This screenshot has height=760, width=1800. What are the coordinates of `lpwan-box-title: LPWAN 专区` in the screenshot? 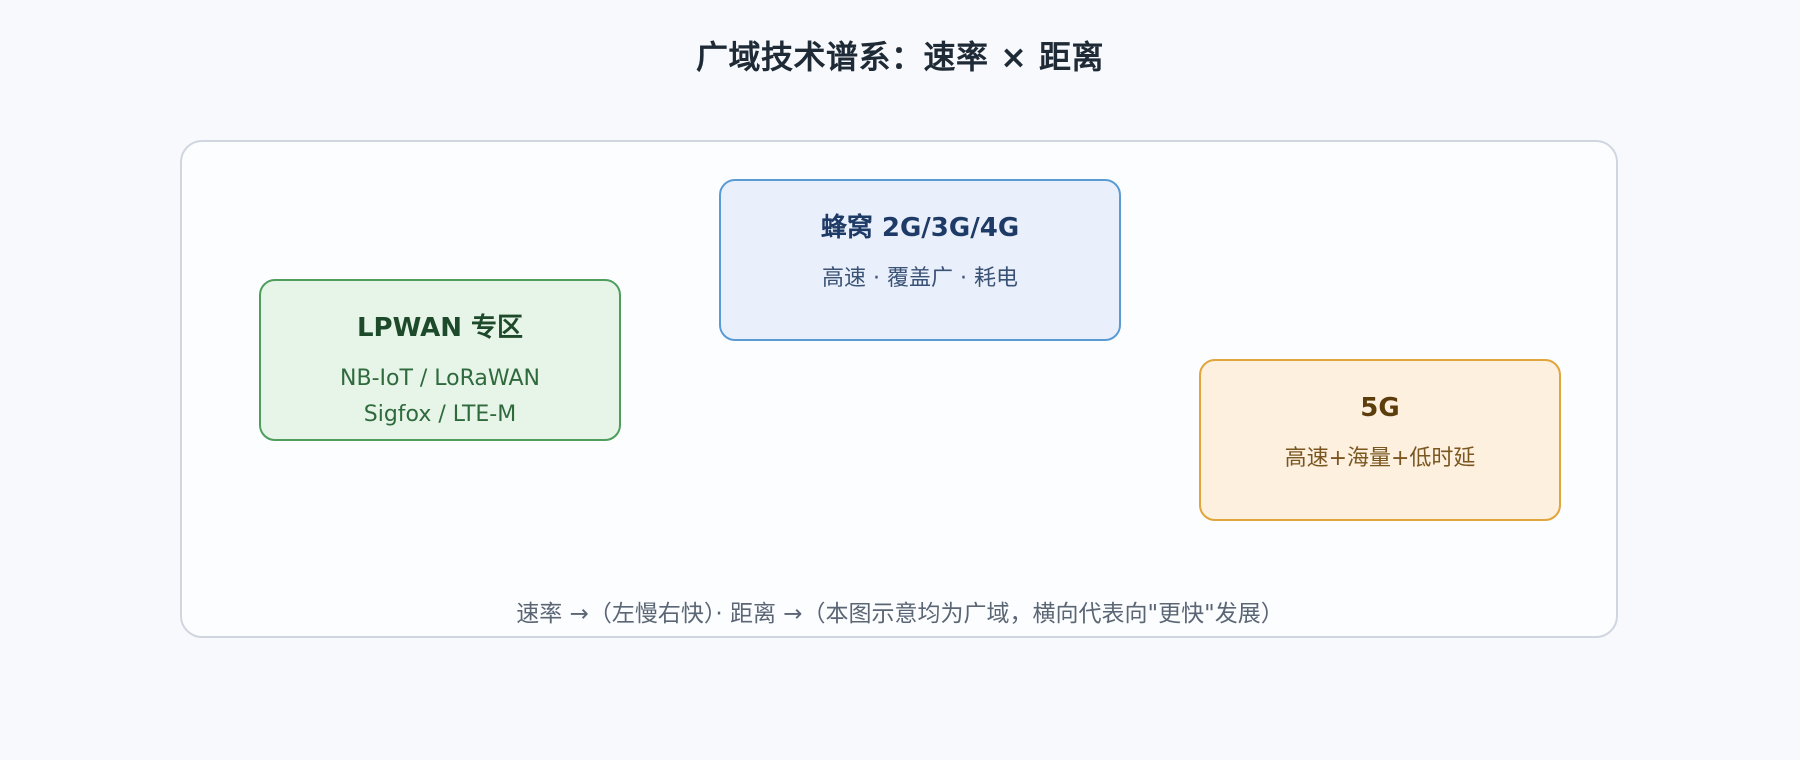 It's located at (440, 328).